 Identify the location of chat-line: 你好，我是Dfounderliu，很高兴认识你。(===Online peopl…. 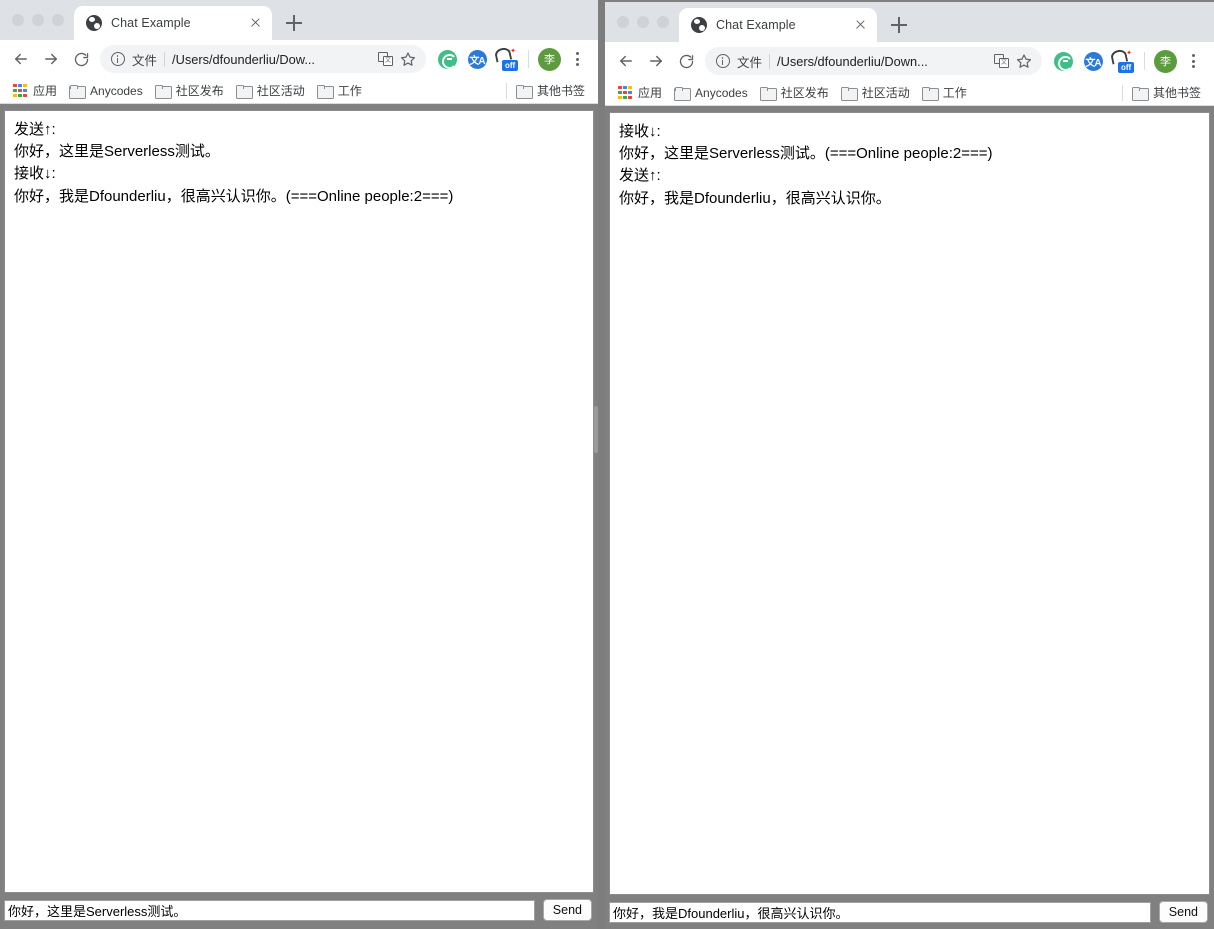
(234, 196).